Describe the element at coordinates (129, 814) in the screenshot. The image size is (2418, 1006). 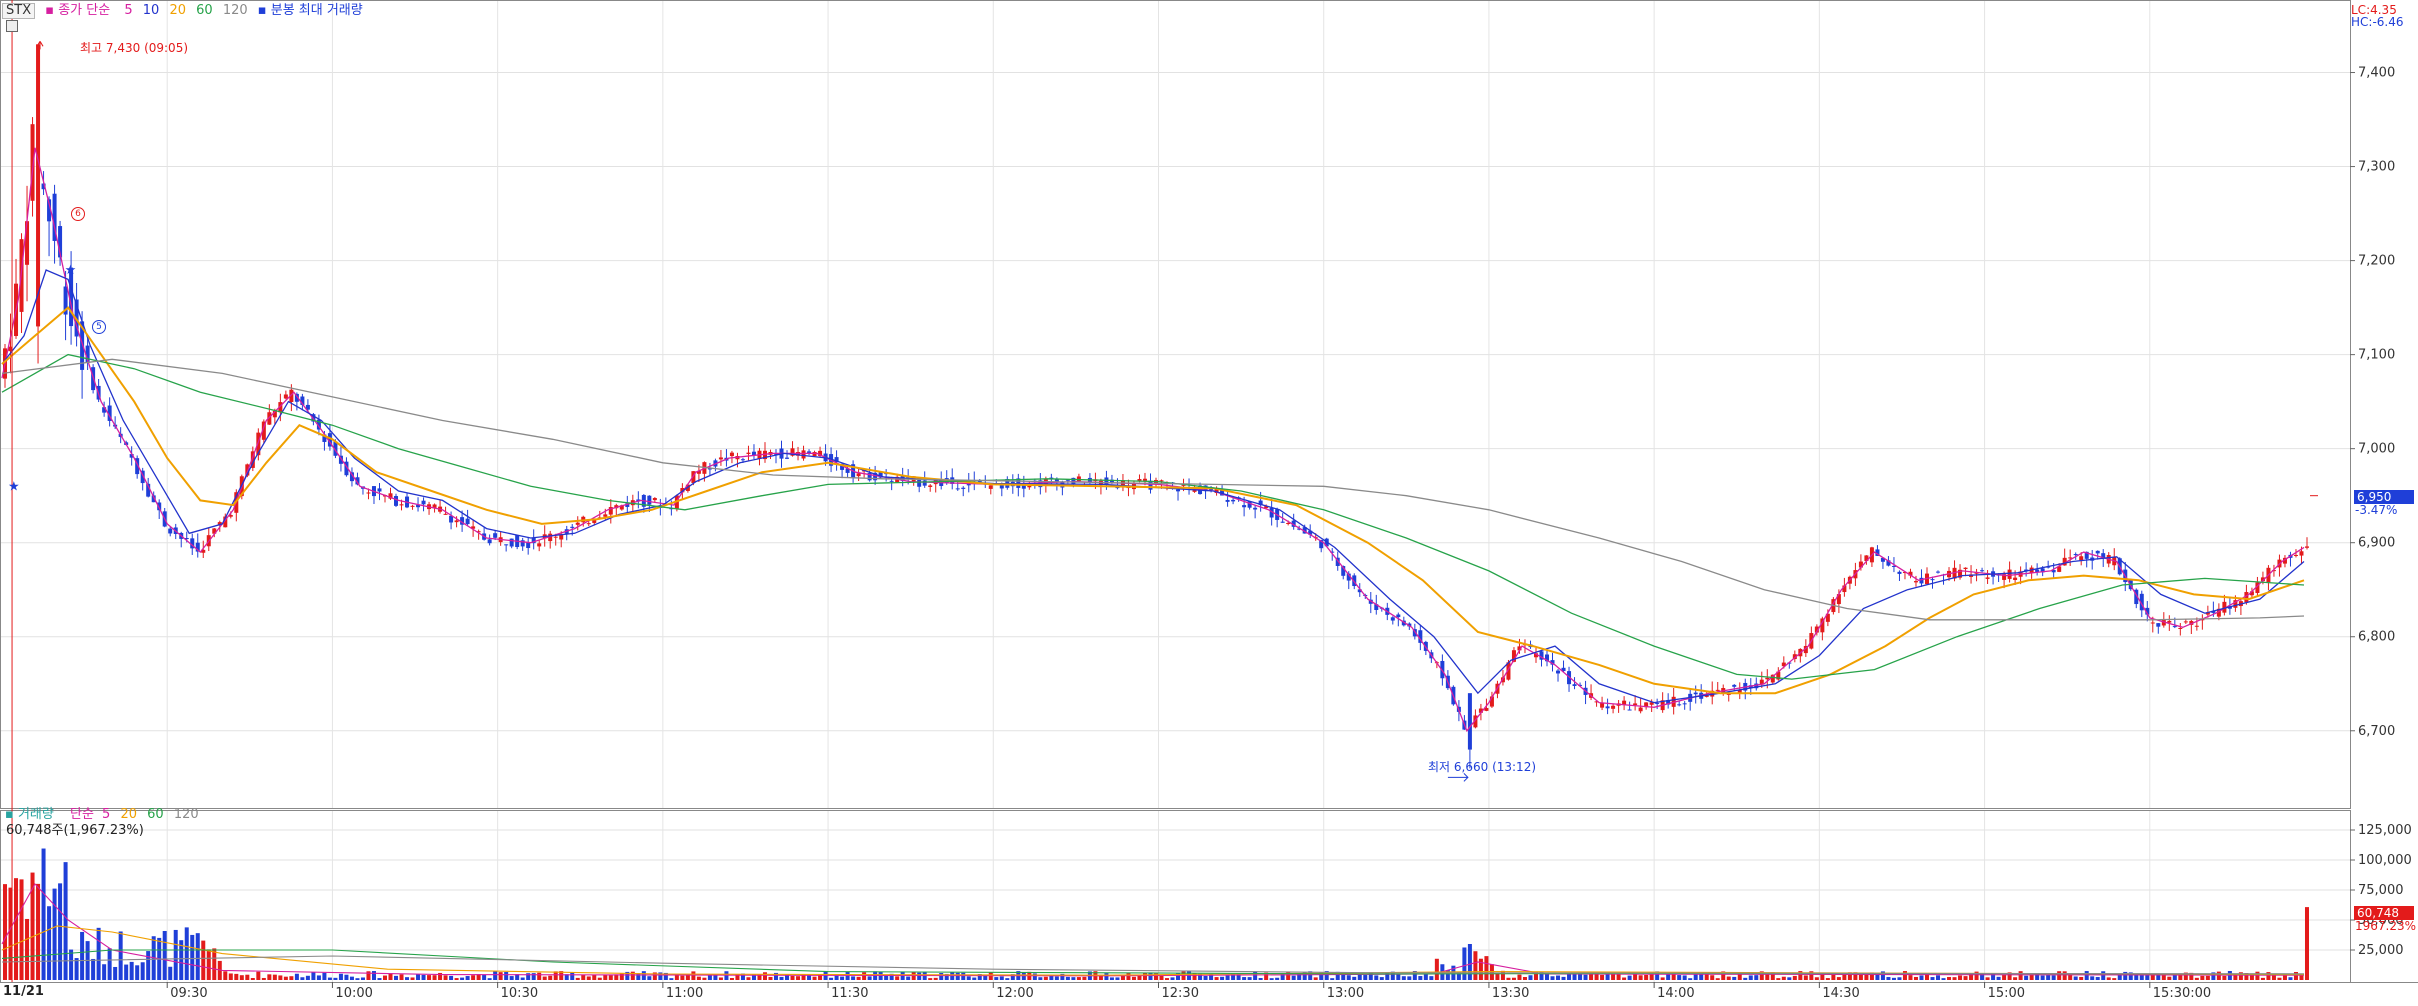
I see `vma20-label: 20` at that location.